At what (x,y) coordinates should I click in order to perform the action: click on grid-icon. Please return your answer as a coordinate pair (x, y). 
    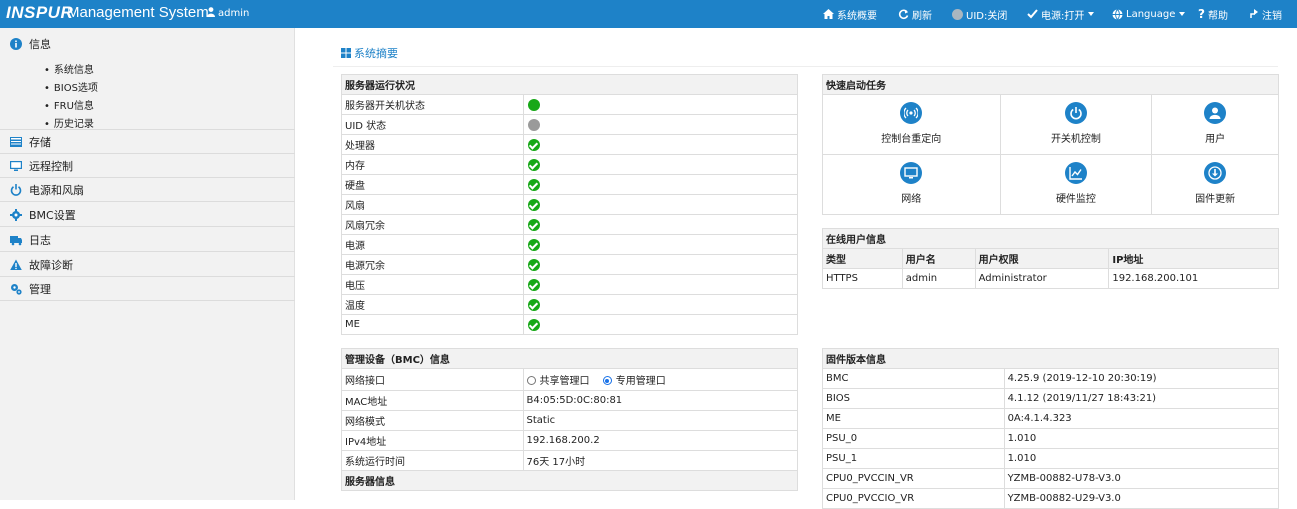
    Looking at the image, I should click on (346, 53).